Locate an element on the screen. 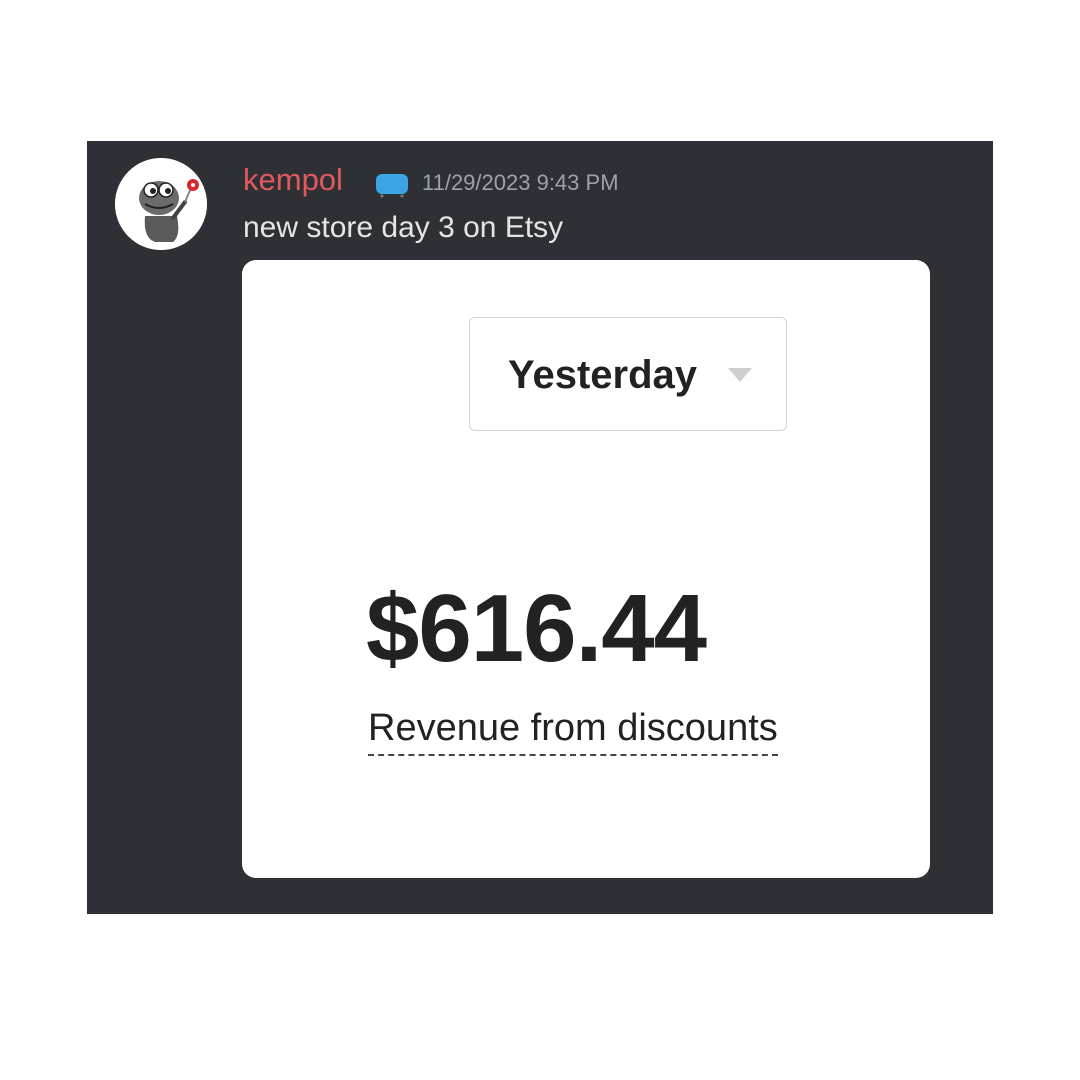 Image resolution: width=1080 pixels, height=1080 pixels. frog-avatar-icon is located at coordinates (161, 204).